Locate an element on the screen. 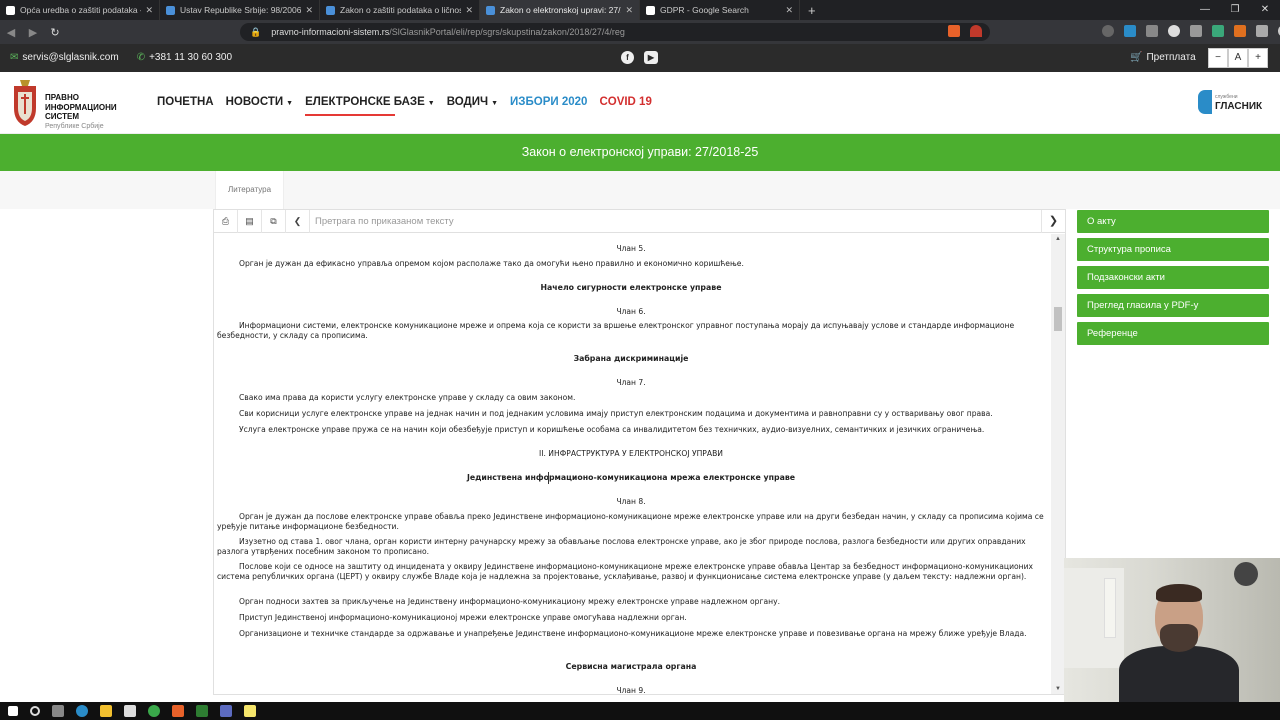  page-title: Закон о електронској управи: 27/2018-25 is located at coordinates (640, 152).